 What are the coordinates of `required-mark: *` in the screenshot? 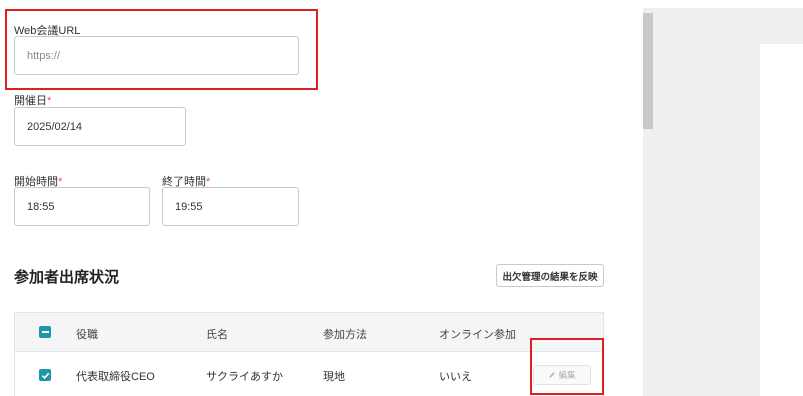 It's located at (49, 101).